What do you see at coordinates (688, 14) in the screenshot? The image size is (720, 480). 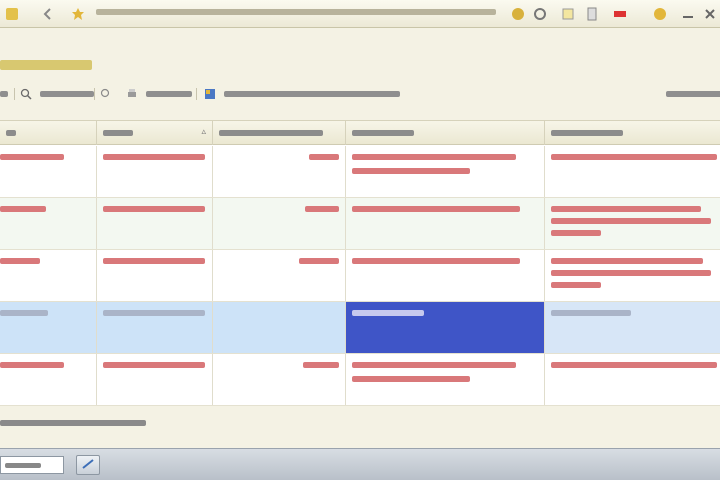 I see `minimize-icon` at bounding box center [688, 14].